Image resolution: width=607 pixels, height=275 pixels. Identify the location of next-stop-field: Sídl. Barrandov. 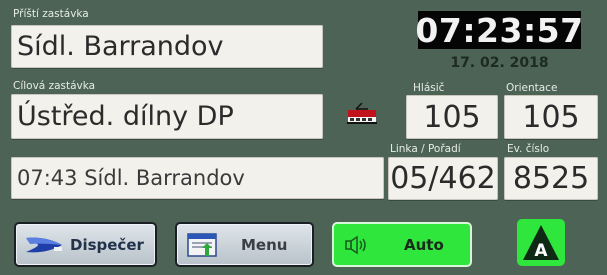
(167, 46).